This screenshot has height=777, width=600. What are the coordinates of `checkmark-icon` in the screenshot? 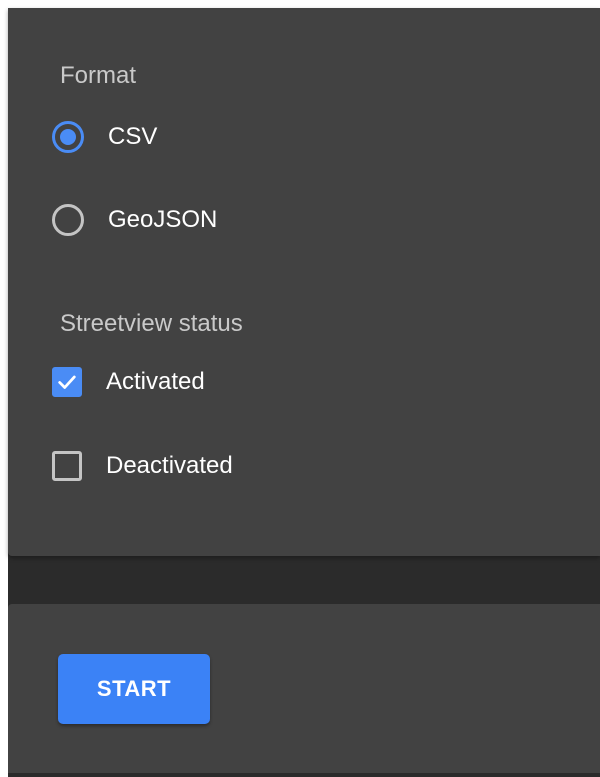 It's located at (67, 382).